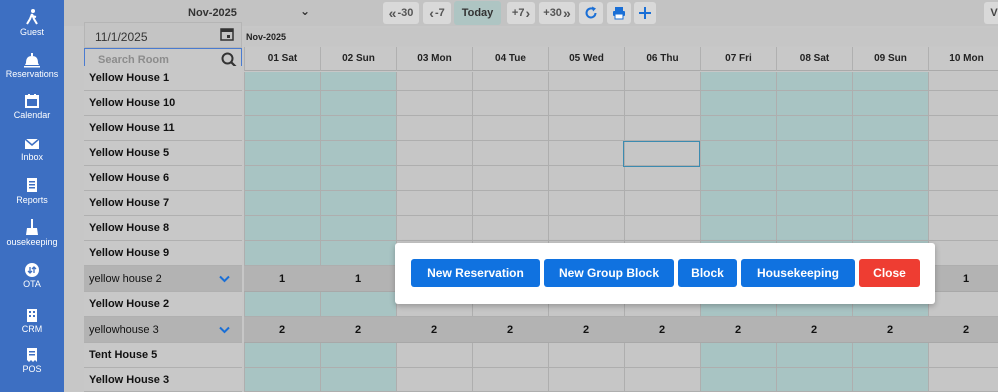 The image size is (998, 392). Describe the element at coordinates (557, 13) in the screenshot. I see `forward-30-button: +30»` at that location.